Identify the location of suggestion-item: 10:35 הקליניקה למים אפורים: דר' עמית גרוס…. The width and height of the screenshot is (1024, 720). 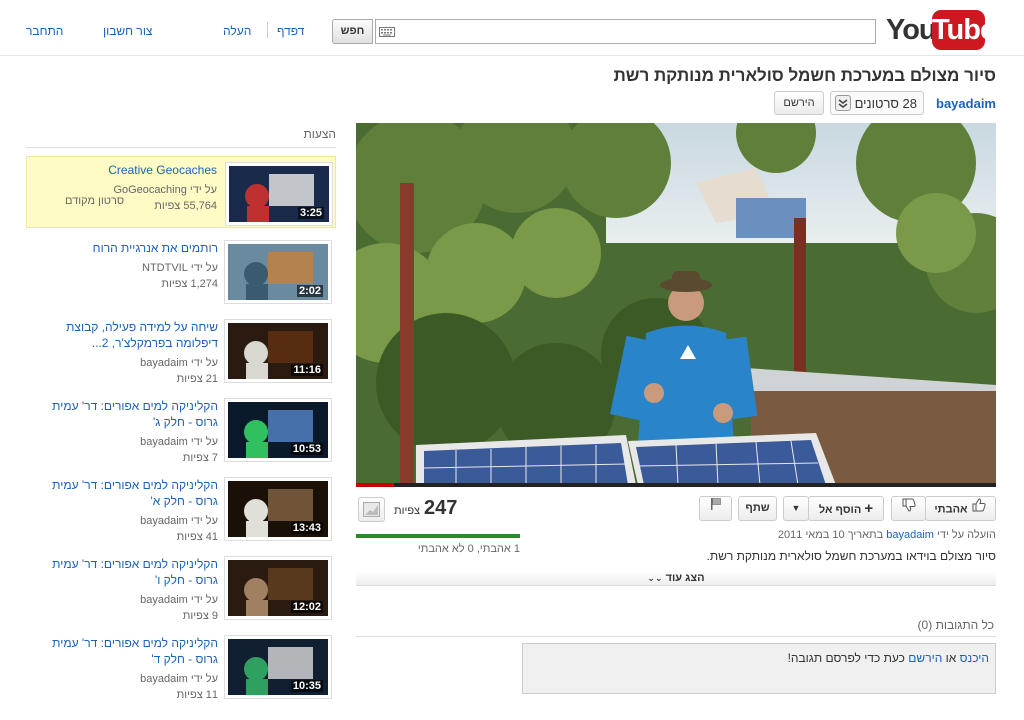
(181, 666).